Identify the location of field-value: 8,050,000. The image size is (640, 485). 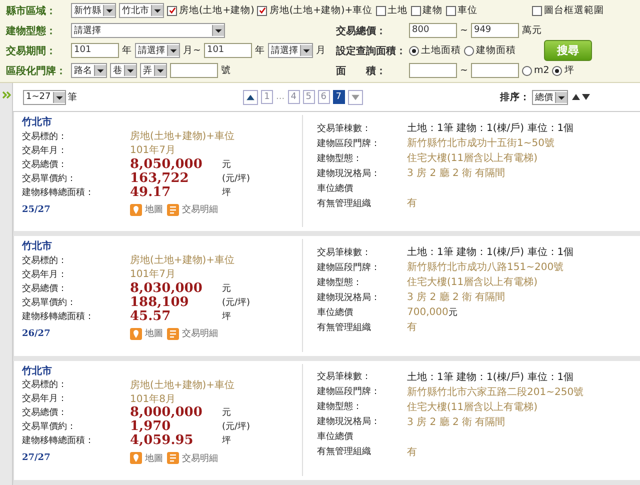
(167, 164).